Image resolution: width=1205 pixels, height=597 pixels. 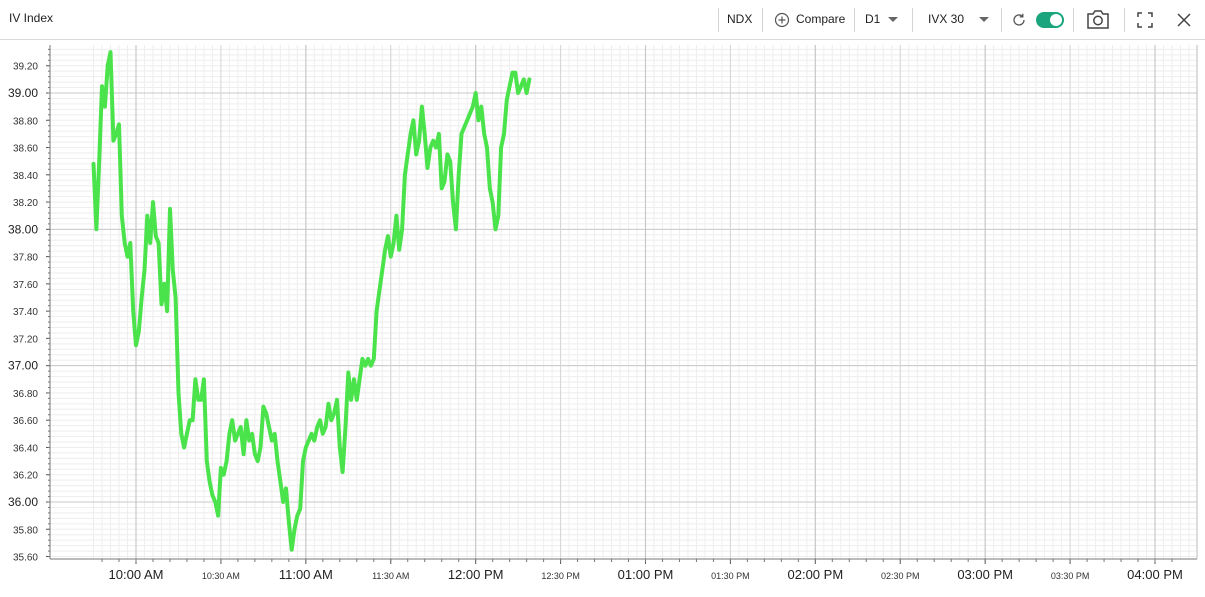 I want to click on y-tick-label: 37.40, so click(x=25, y=312).